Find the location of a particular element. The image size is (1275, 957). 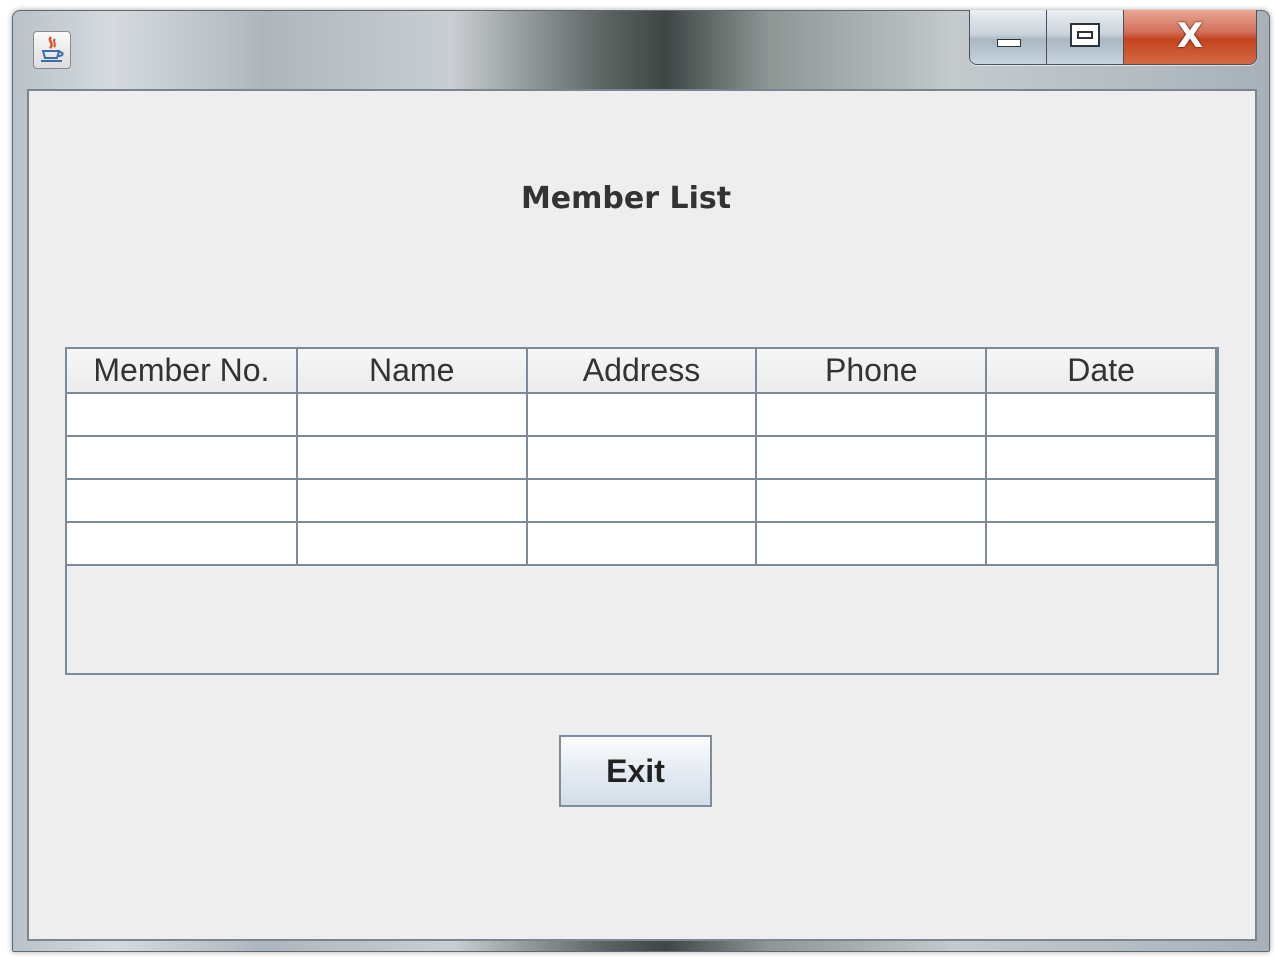

exit-button: Exit is located at coordinates (635, 771).